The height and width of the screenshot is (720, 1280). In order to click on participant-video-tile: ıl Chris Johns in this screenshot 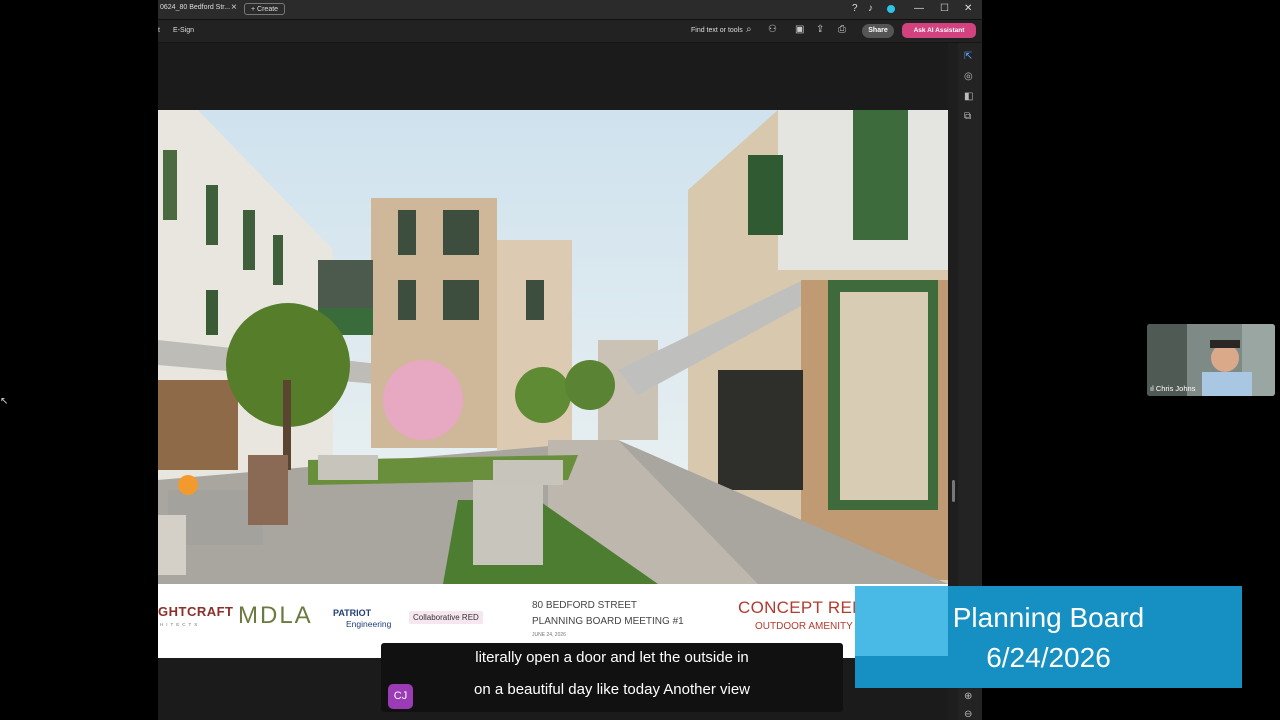, I will do `click(1211, 360)`.